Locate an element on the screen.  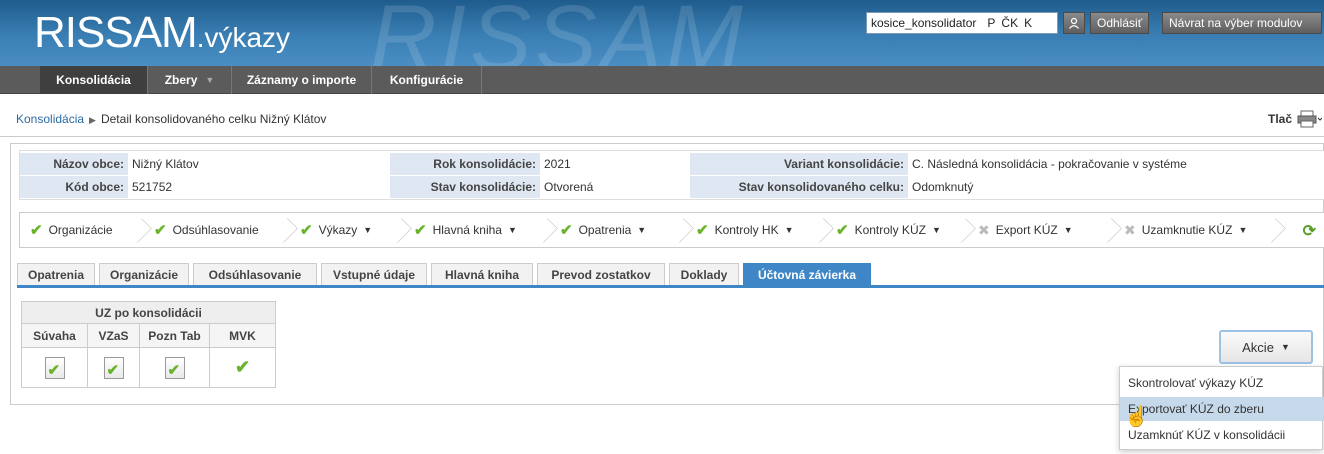
step-label: Uzamknutie KÚZ is located at coordinates (1187, 230).